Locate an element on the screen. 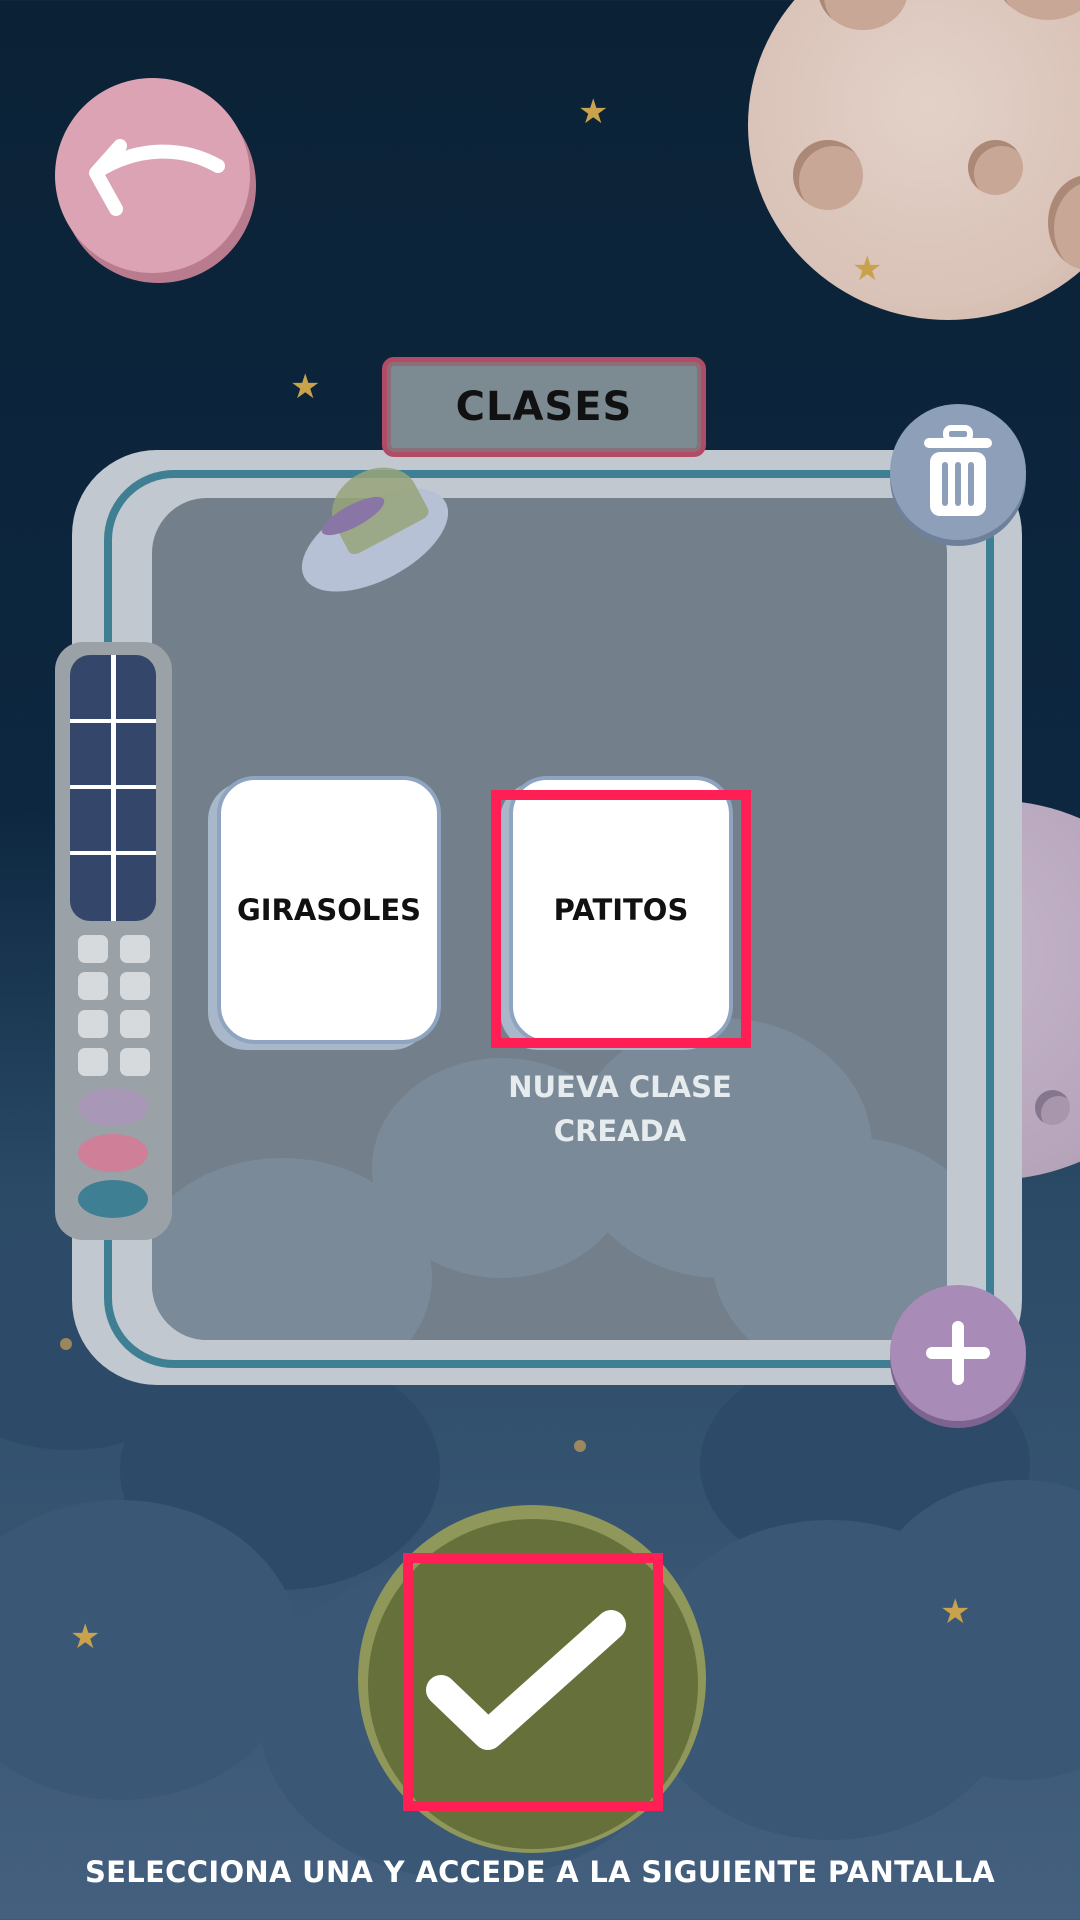  back-button is located at coordinates (152, 175).